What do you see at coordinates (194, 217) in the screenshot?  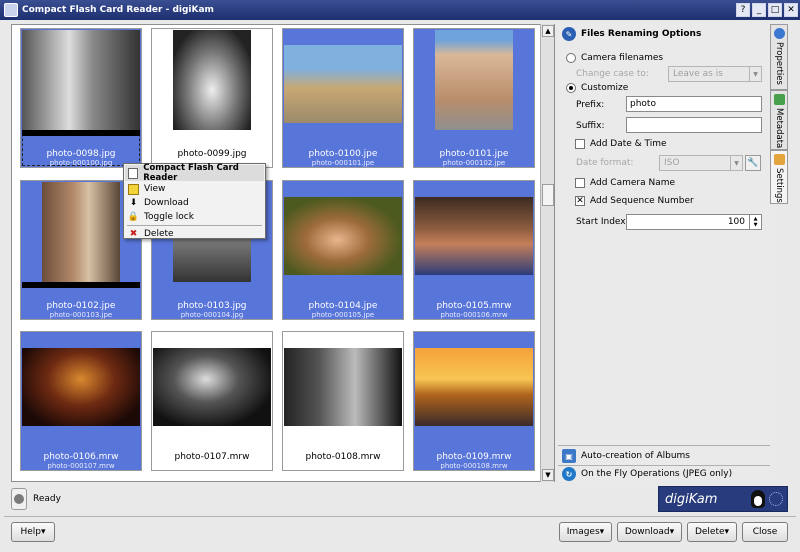 I see `menu-item-toggle-lock: 🔒 Toggle lock` at bounding box center [194, 217].